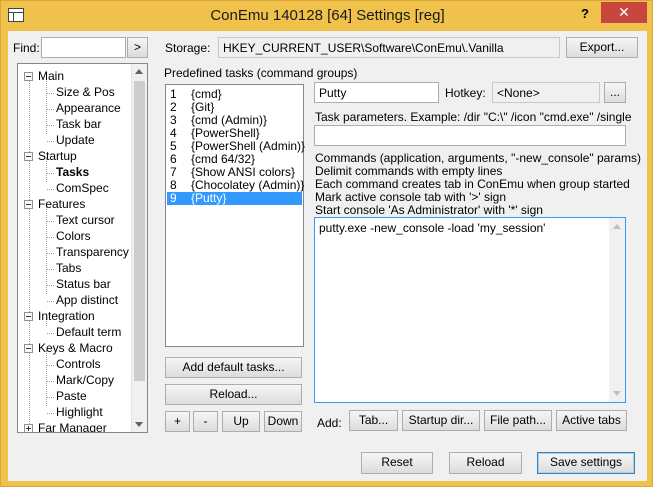  I want to click on tree-item-app-distinct: App distinct, so click(87, 300).